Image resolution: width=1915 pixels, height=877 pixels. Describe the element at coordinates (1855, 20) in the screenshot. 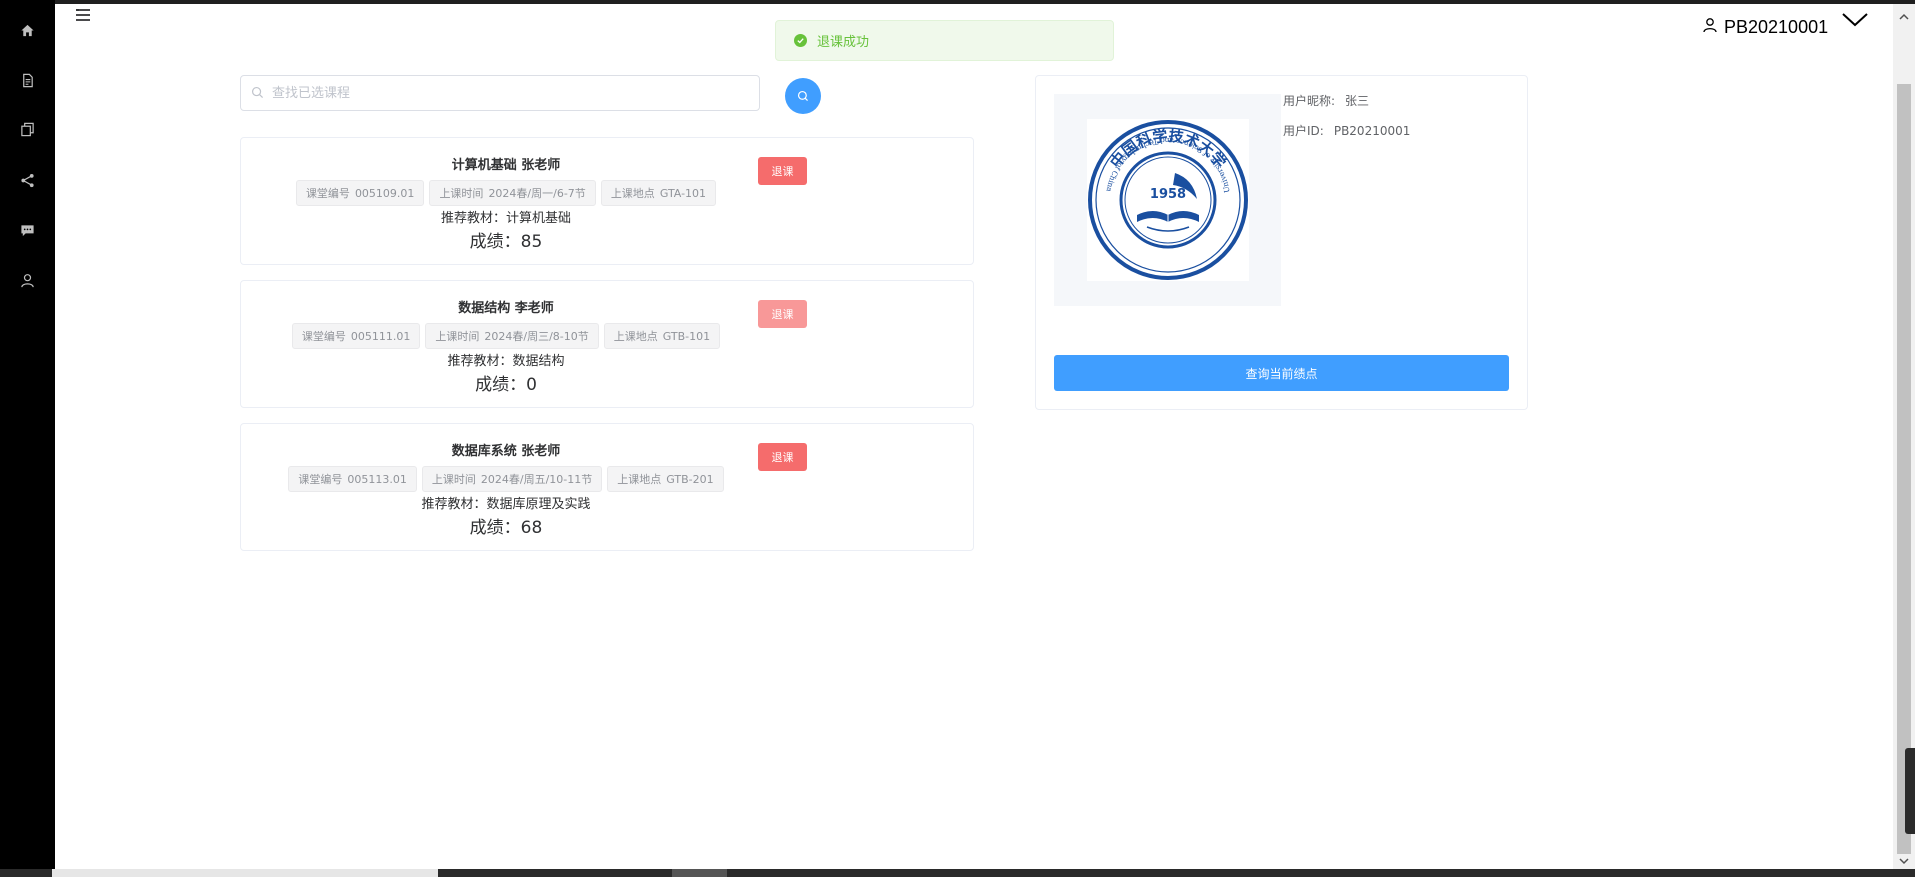

I see `chevron-down-icon` at that location.